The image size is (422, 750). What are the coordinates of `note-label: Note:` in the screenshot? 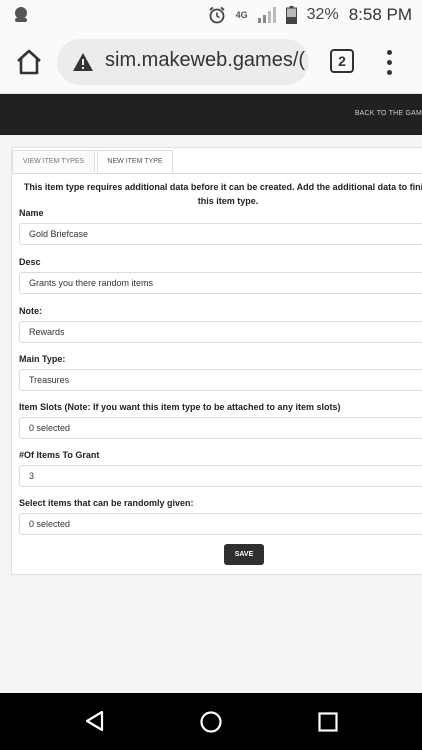 It's located at (30, 311).